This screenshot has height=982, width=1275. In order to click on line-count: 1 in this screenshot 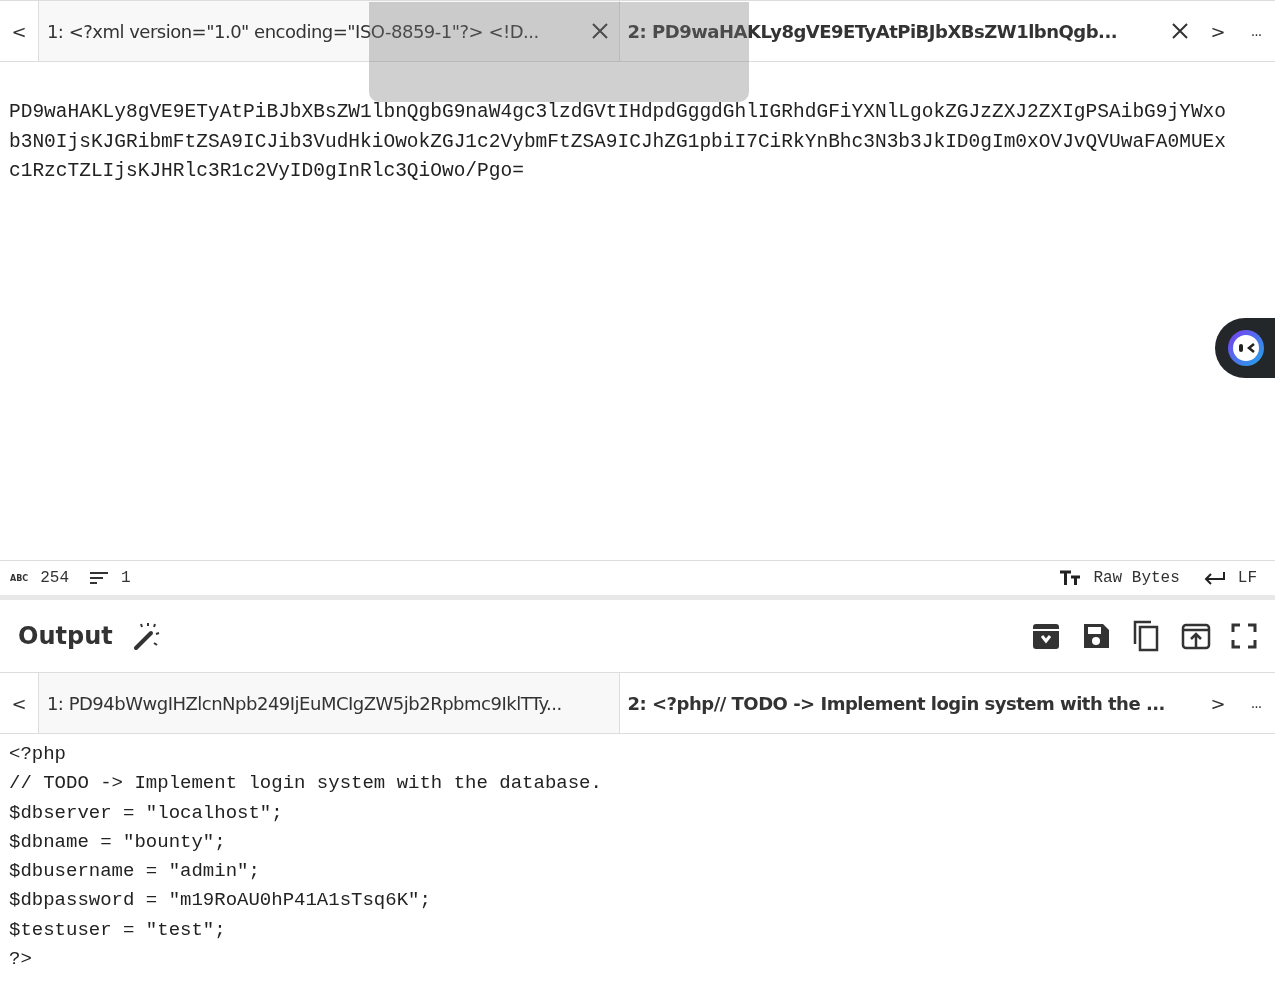, I will do `click(126, 578)`.